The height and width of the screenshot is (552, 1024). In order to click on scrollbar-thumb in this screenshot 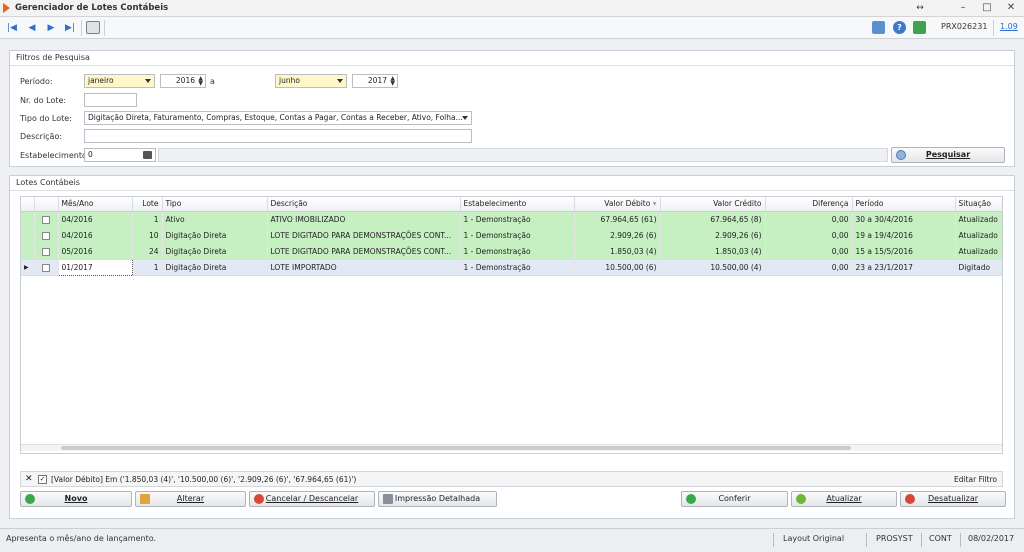, I will do `click(456, 448)`.